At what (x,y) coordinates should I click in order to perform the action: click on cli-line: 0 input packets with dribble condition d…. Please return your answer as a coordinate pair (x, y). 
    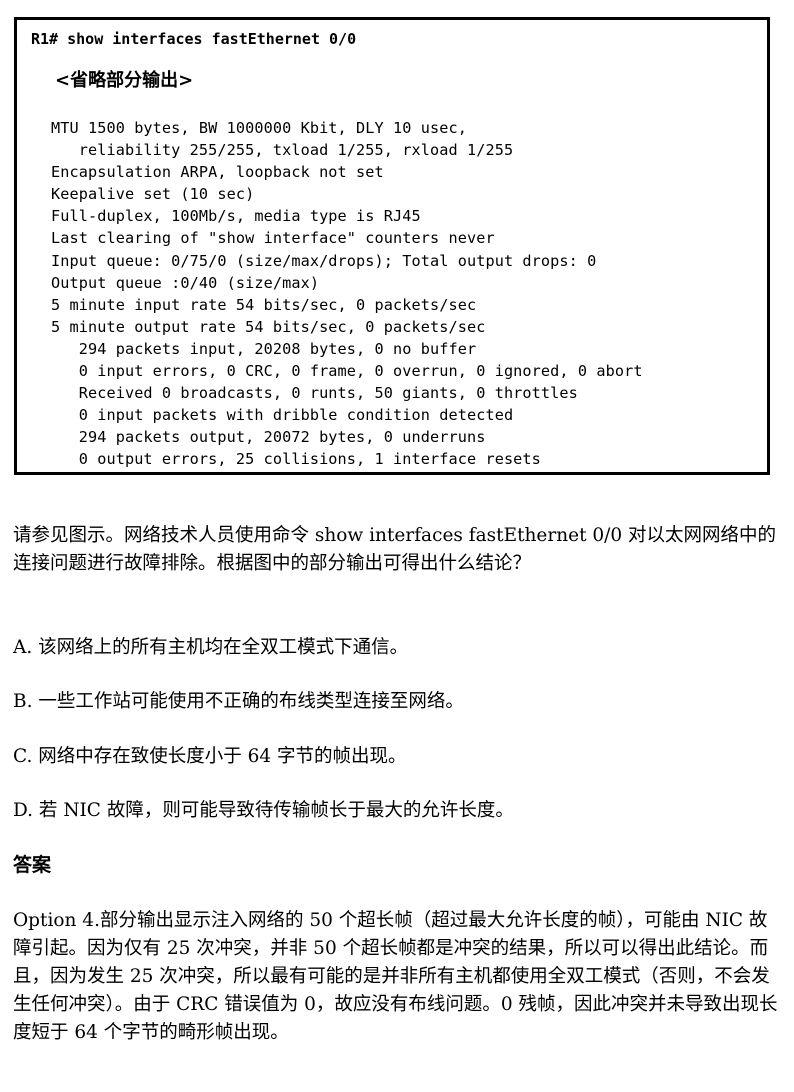
    Looking at the image, I should click on (282, 415).